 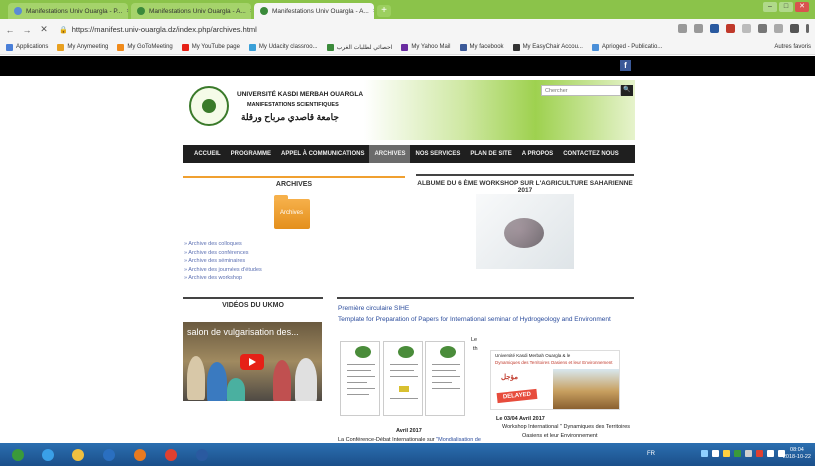 I want to click on taskbar-app-chrome, so click(x=171, y=454).